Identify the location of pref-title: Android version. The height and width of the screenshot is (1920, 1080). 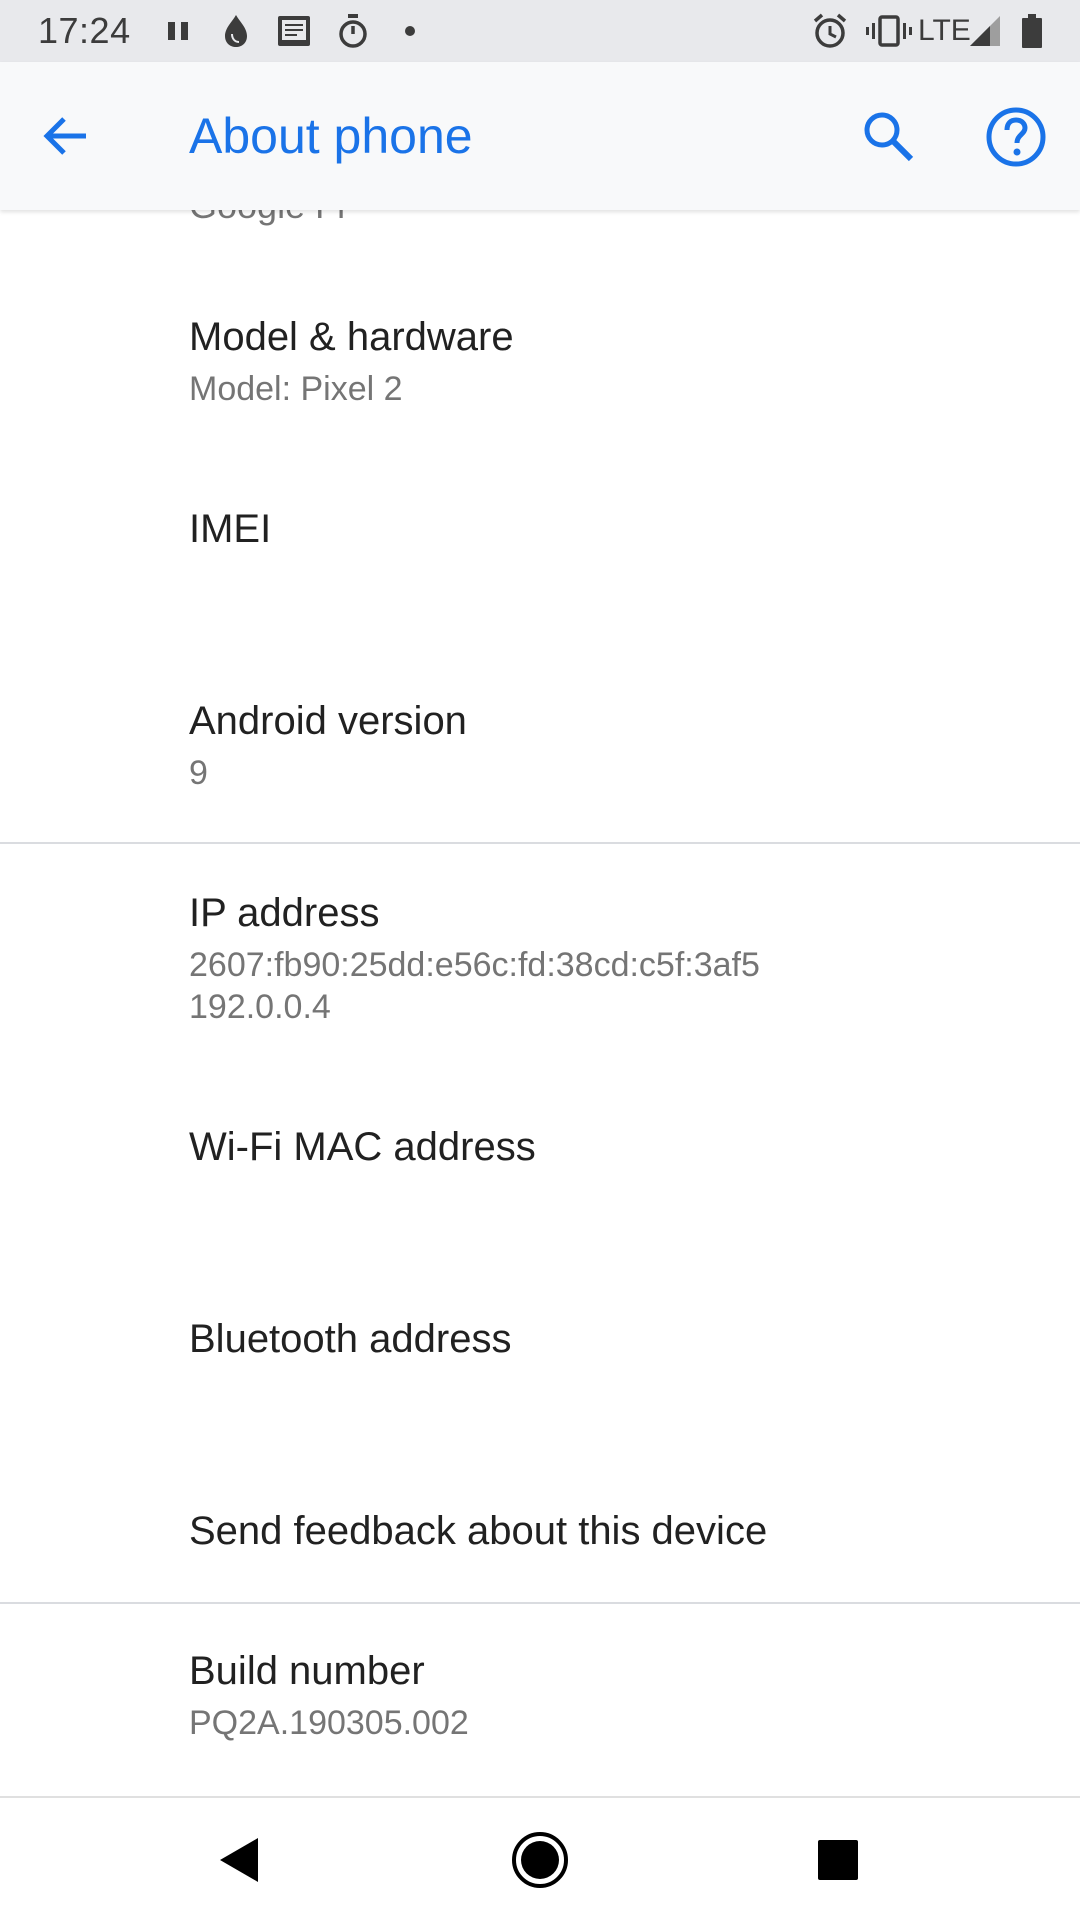
(328, 721).